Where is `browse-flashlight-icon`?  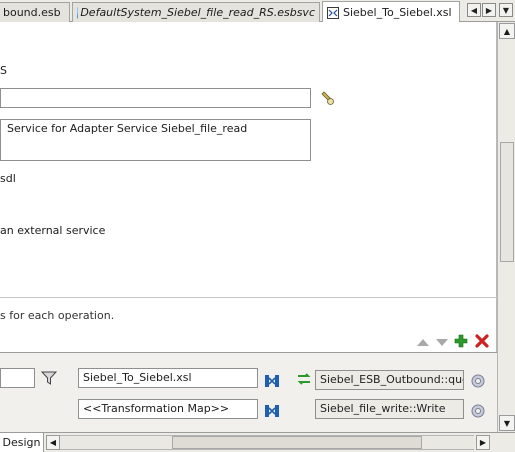
browse-flashlight-icon is located at coordinates (327, 98).